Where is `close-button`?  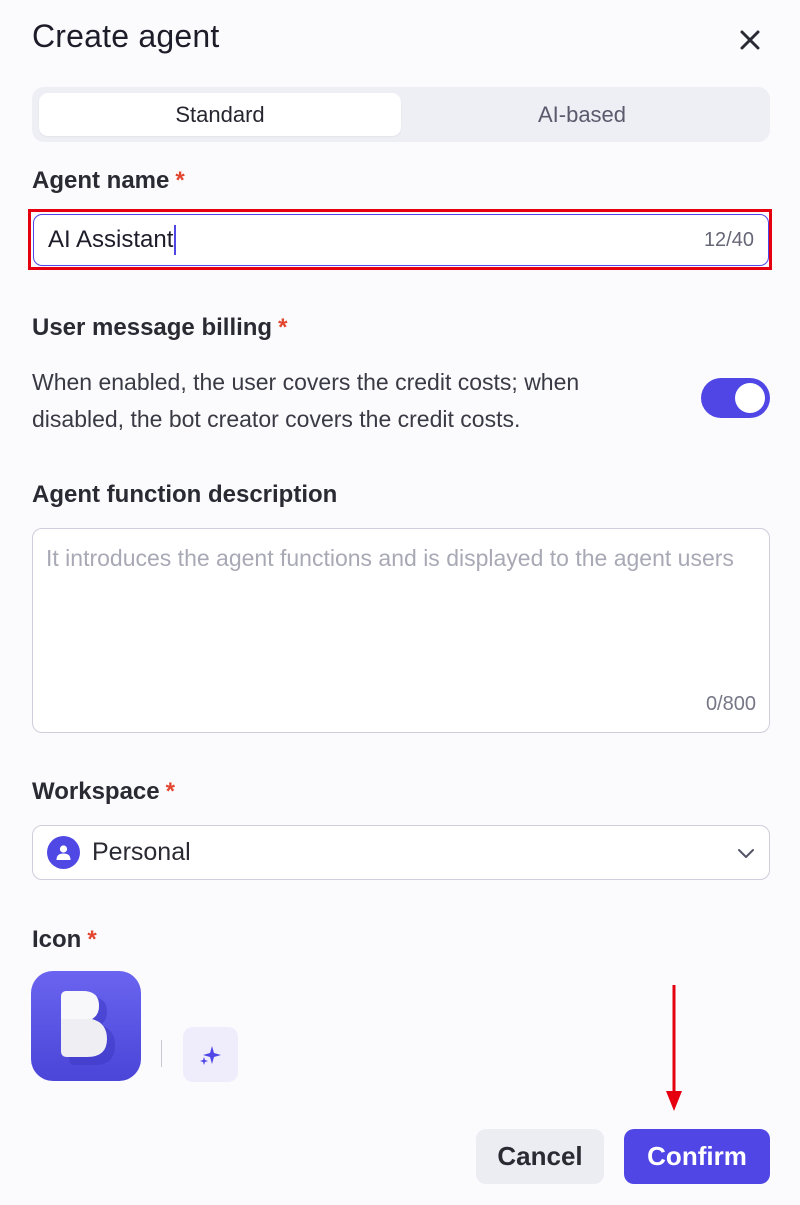
close-button is located at coordinates (750, 40).